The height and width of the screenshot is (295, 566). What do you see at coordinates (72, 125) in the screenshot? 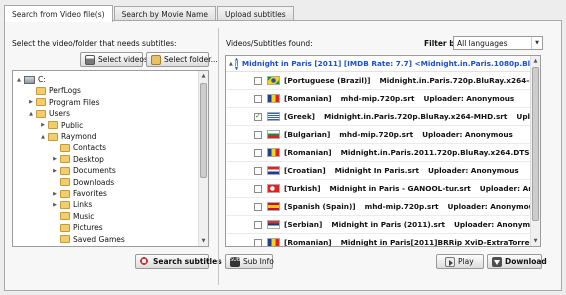
I see `tree-item-label: Public` at bounding box center [72, 125].